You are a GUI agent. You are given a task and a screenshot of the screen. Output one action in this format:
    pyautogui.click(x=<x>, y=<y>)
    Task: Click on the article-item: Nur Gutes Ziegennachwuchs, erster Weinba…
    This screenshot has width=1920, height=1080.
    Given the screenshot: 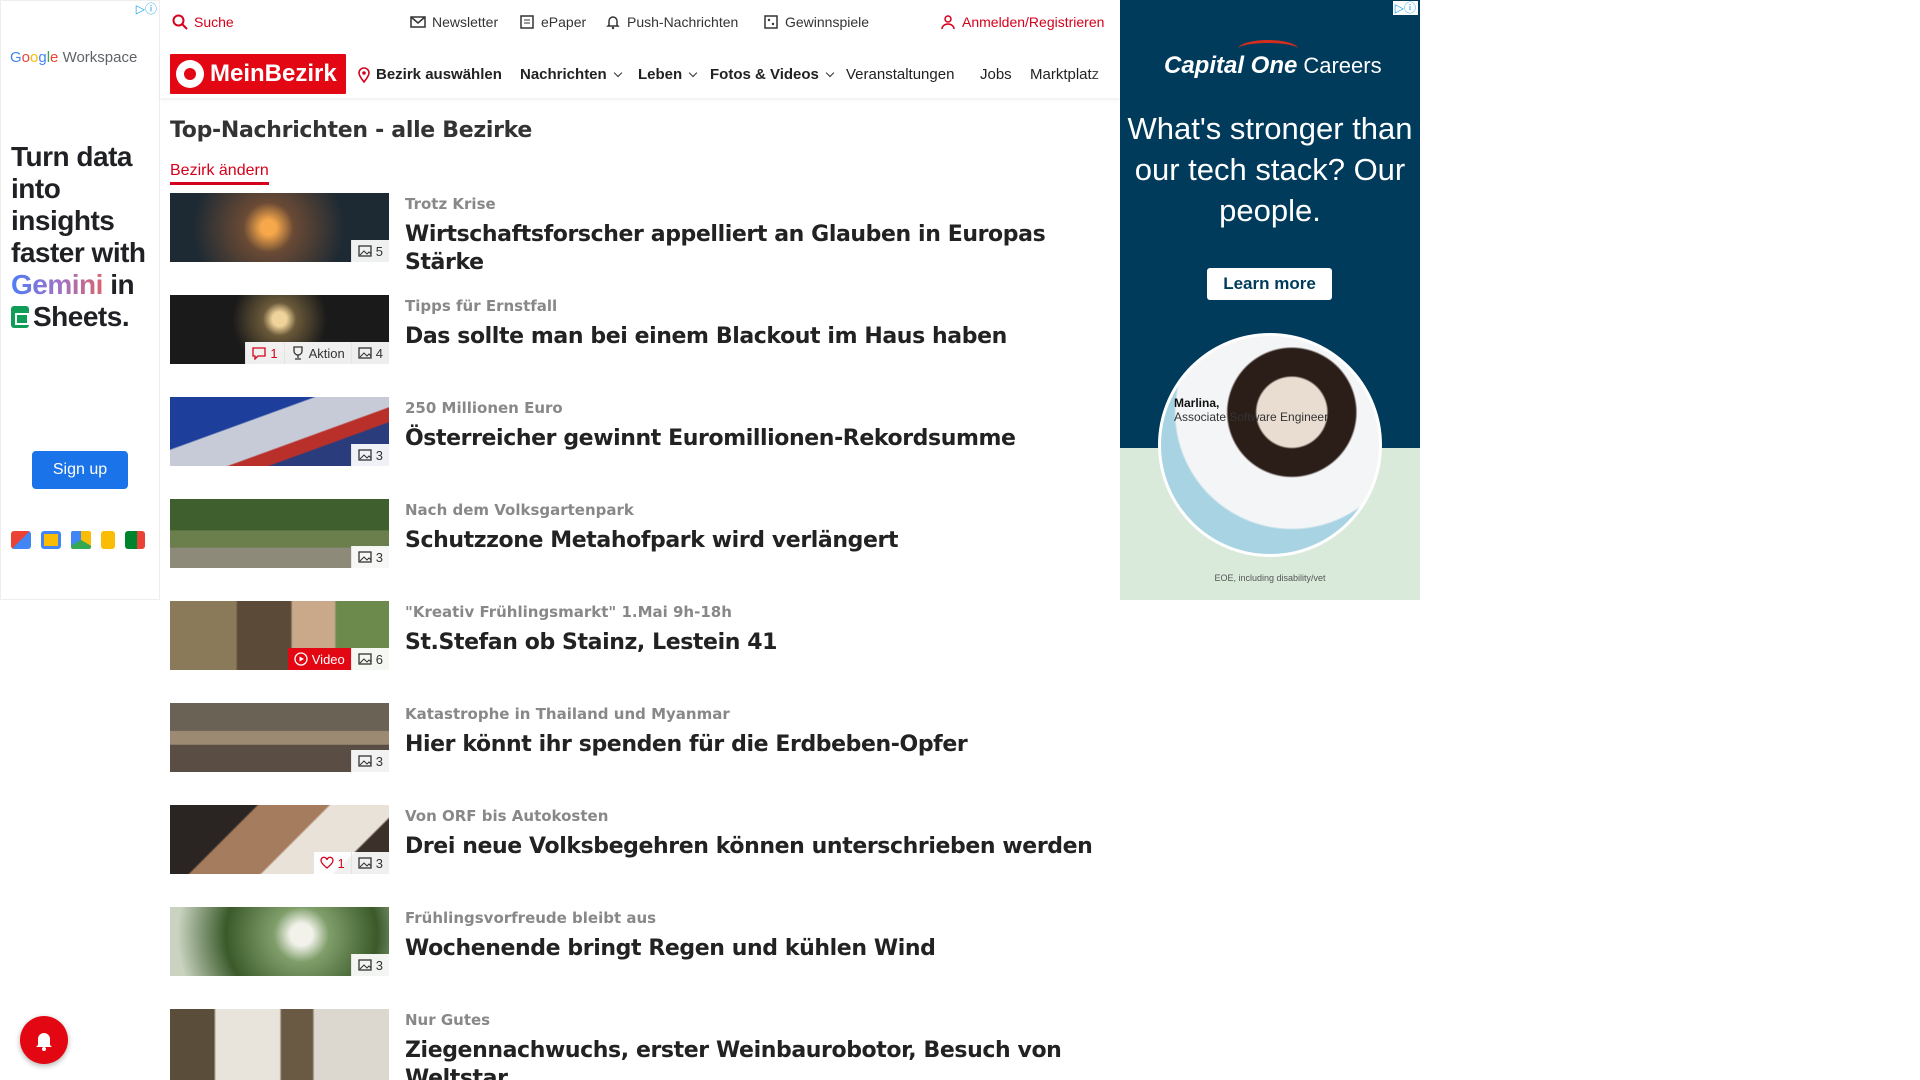 What is the action you would take?
    pyautogui.click(x=637, y=1044)
    